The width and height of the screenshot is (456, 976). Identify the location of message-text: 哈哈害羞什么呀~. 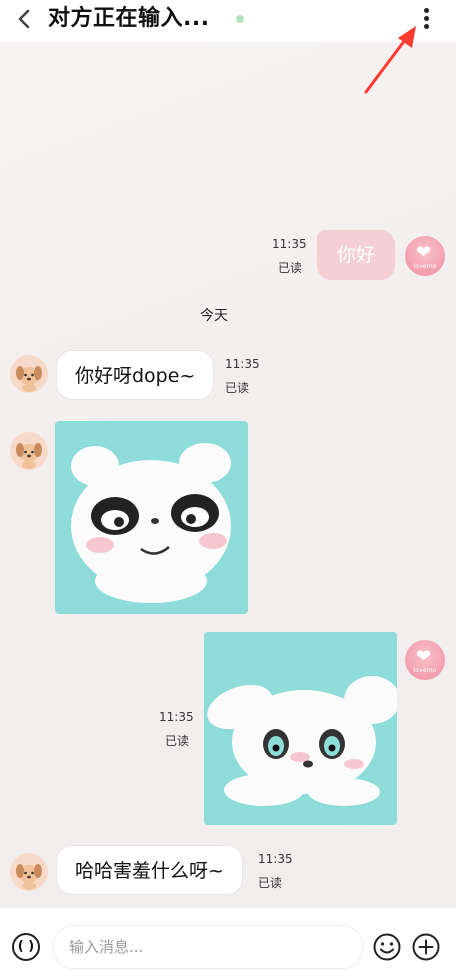
(149, 871).